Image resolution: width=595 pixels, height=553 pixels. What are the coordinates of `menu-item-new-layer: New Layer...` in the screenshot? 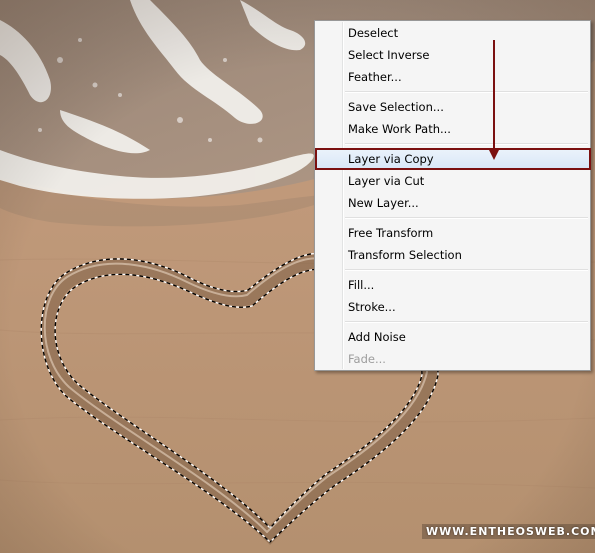 It's located at (452, 203).